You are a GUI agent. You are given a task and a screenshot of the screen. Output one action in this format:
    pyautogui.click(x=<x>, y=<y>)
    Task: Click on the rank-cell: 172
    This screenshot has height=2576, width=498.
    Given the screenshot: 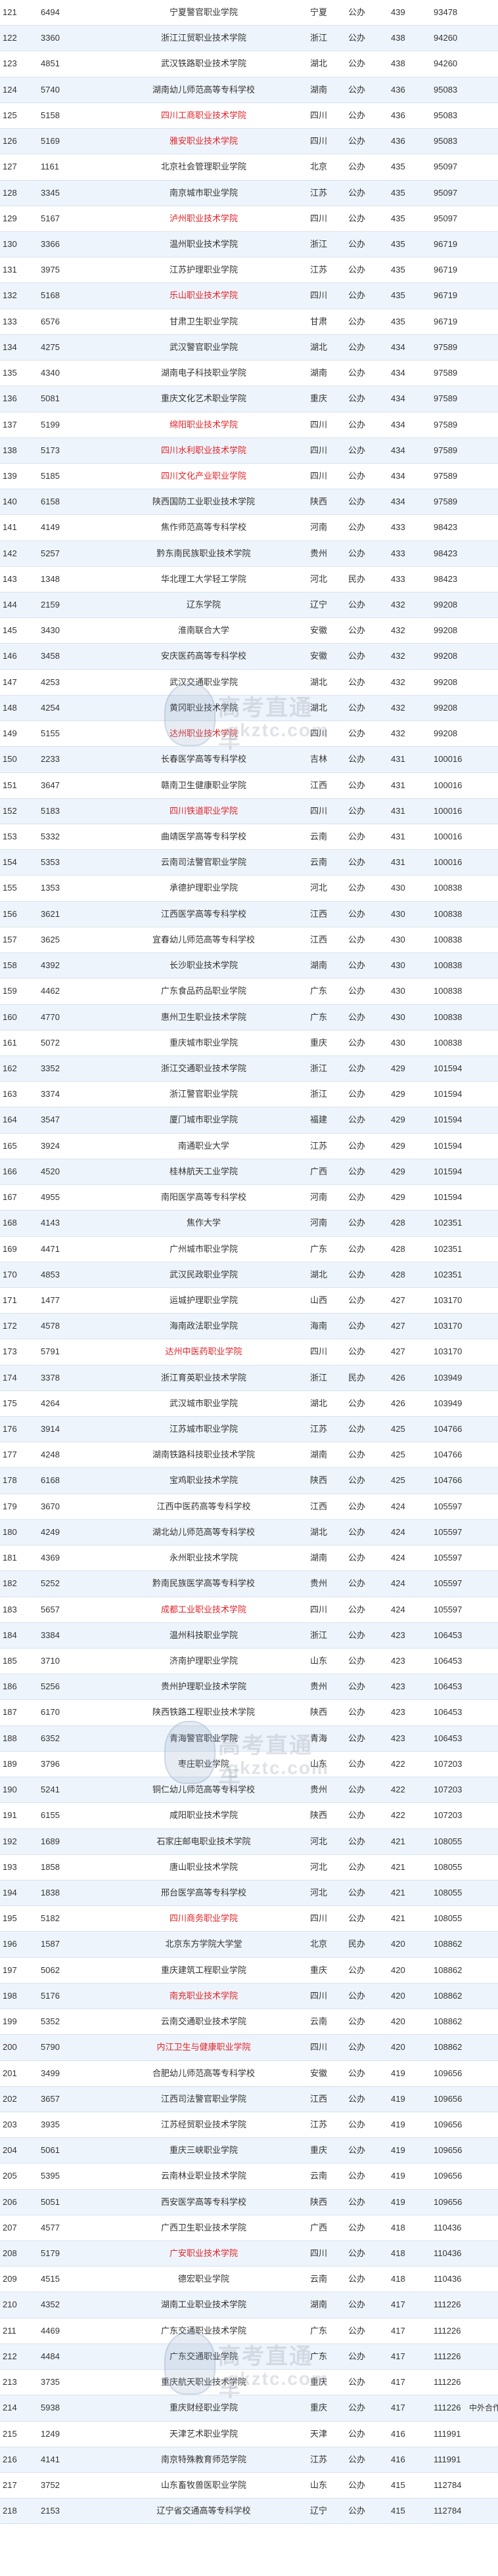 What is the action you would take?
    pyautogui.click(x=10, y=1326)
    